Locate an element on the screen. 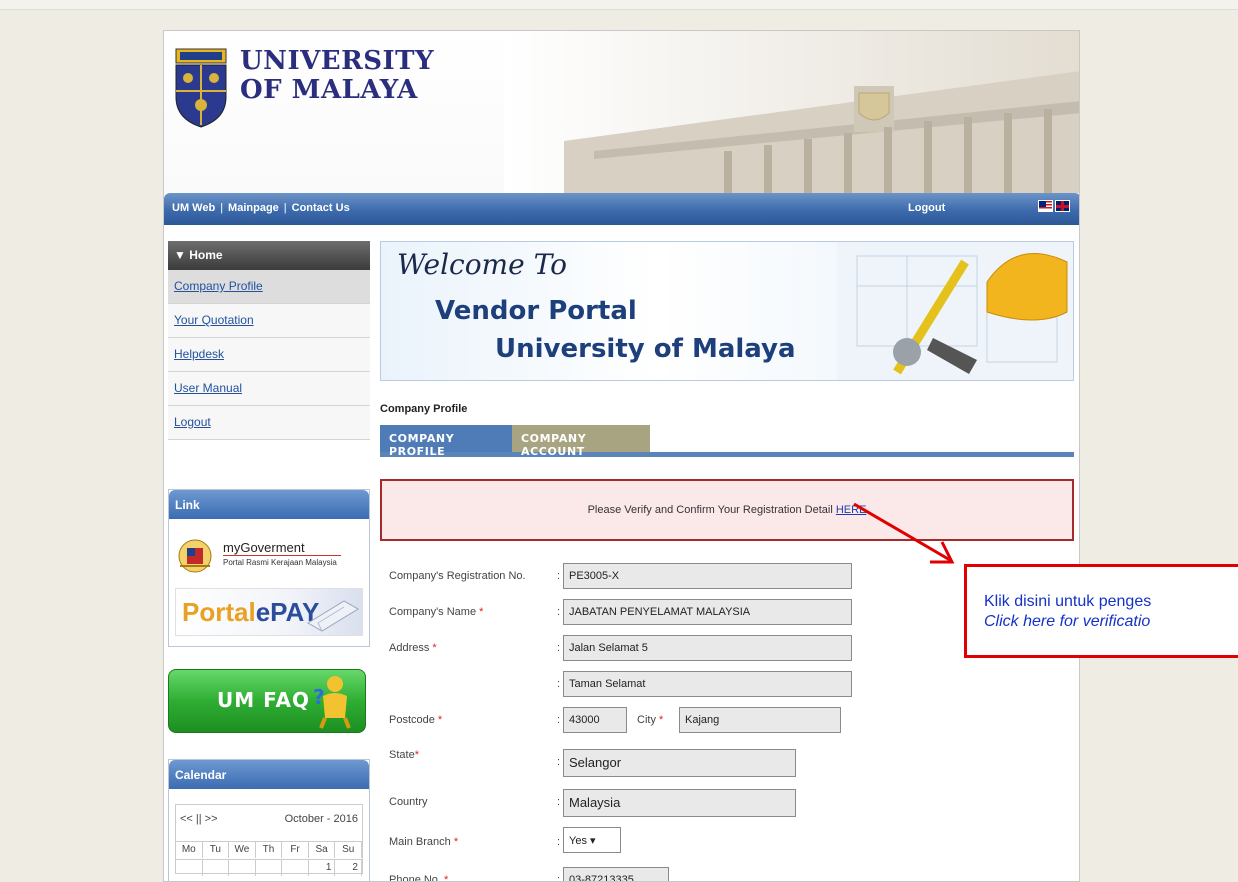 This screenshot has width=1238, height=882. phone-field: 03-87213335 is located at coordinates (616, 874).